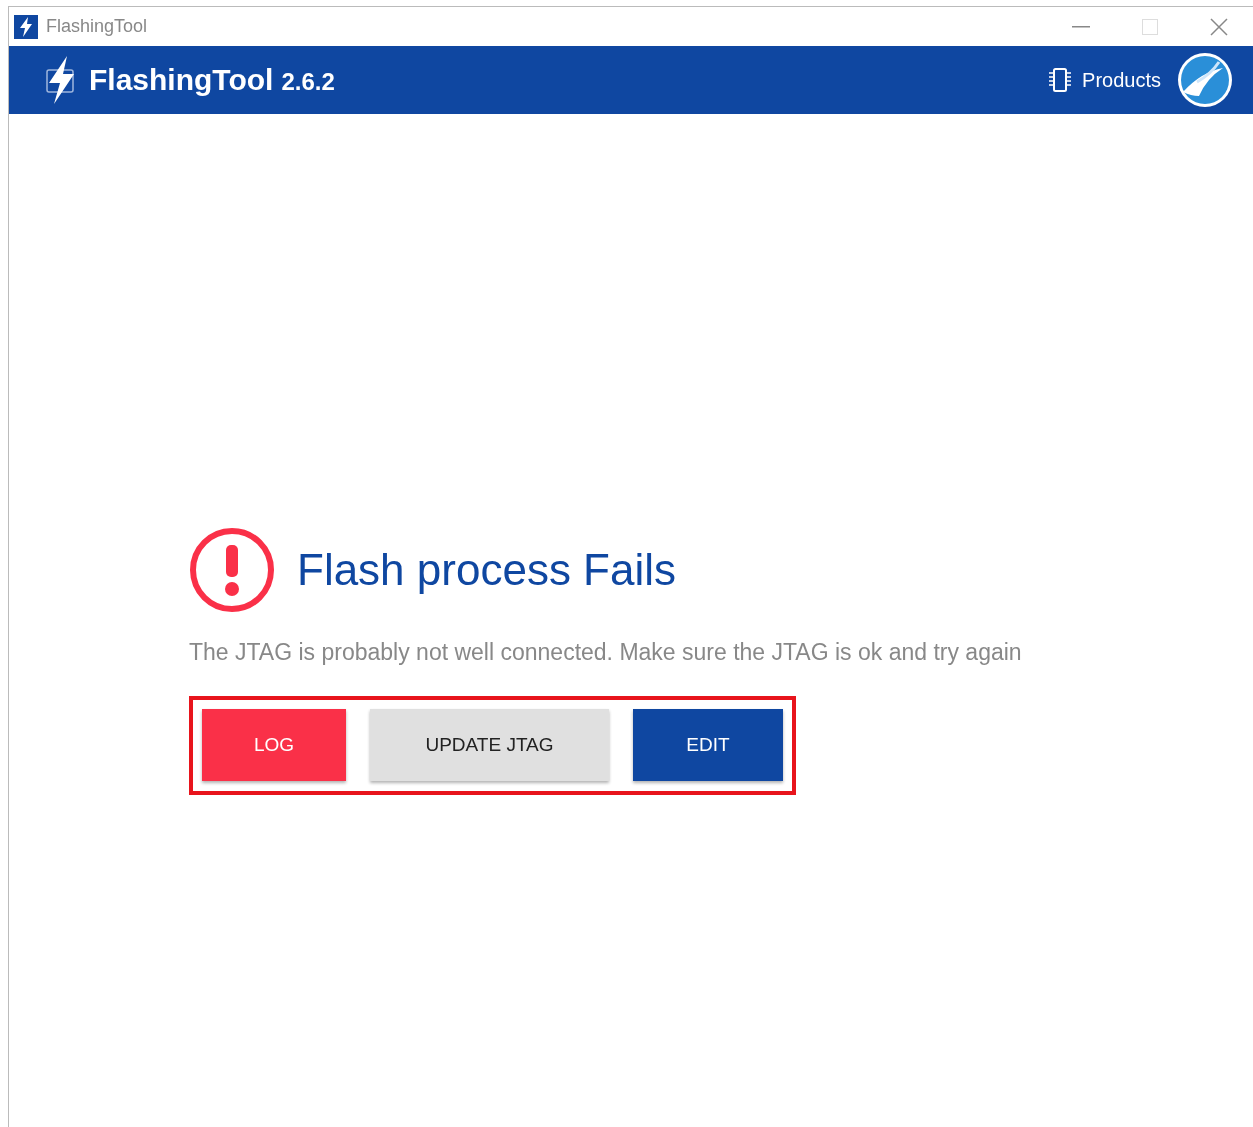  Describe the element at coordinates (1060, 80) in the screenshot. I see `chip-icon` at that location.